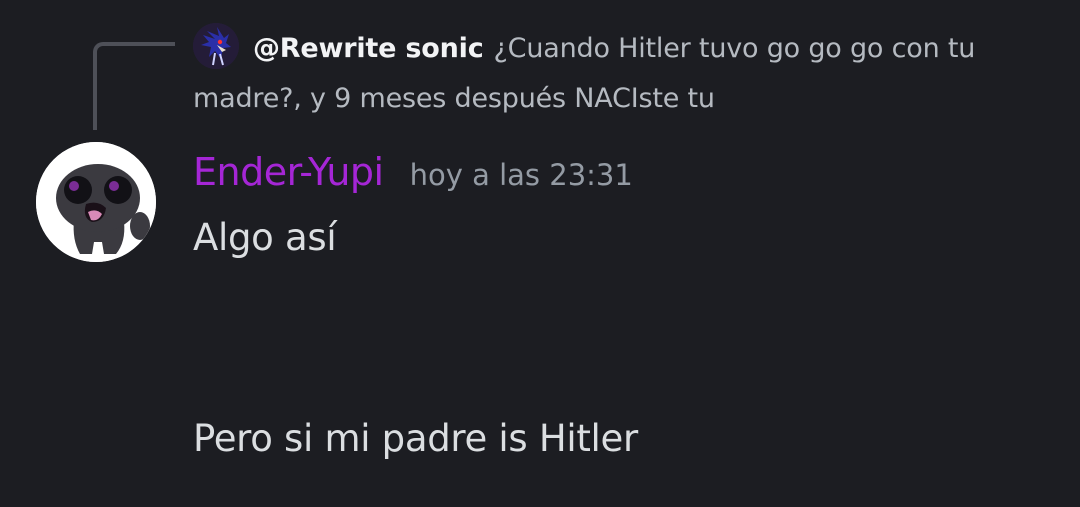 Image resolution: width=1080 pixels, height=507 pixels. What do you see at coordinates (96, 202) in the screenshot?
I see `user-avatar-icon` at bounding box center [96, 202].